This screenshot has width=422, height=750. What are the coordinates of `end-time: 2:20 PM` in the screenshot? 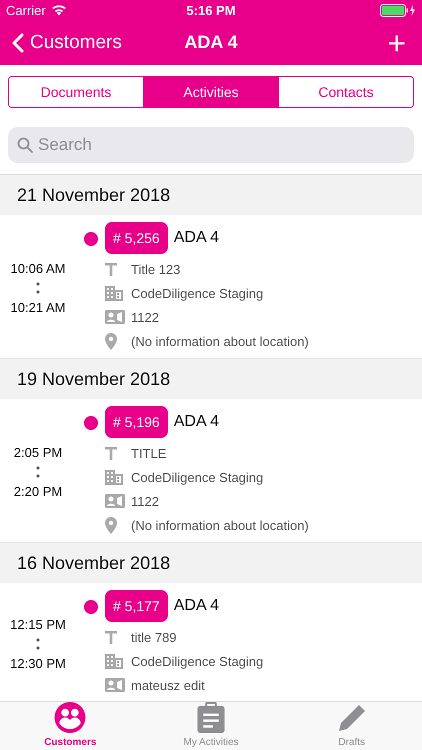 It's located at (38, 491).